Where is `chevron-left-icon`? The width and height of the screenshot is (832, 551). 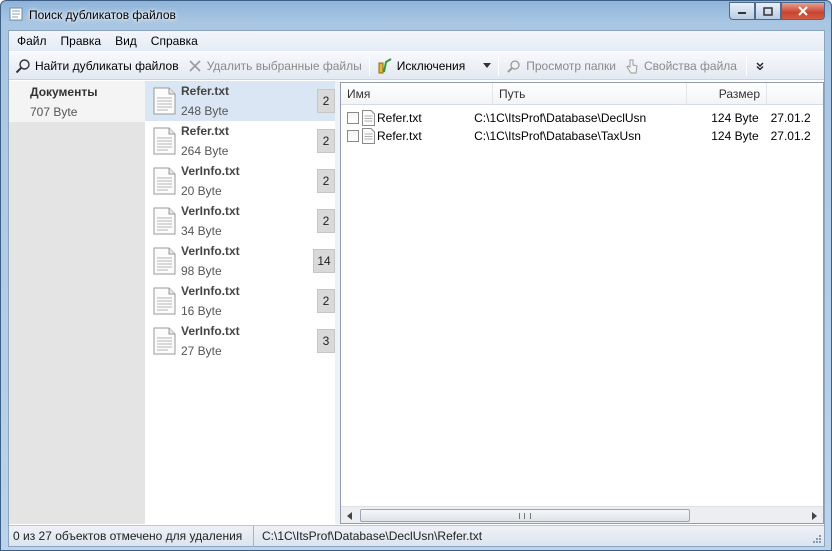 chevron-left-icon is located at coordinates (349, 515).